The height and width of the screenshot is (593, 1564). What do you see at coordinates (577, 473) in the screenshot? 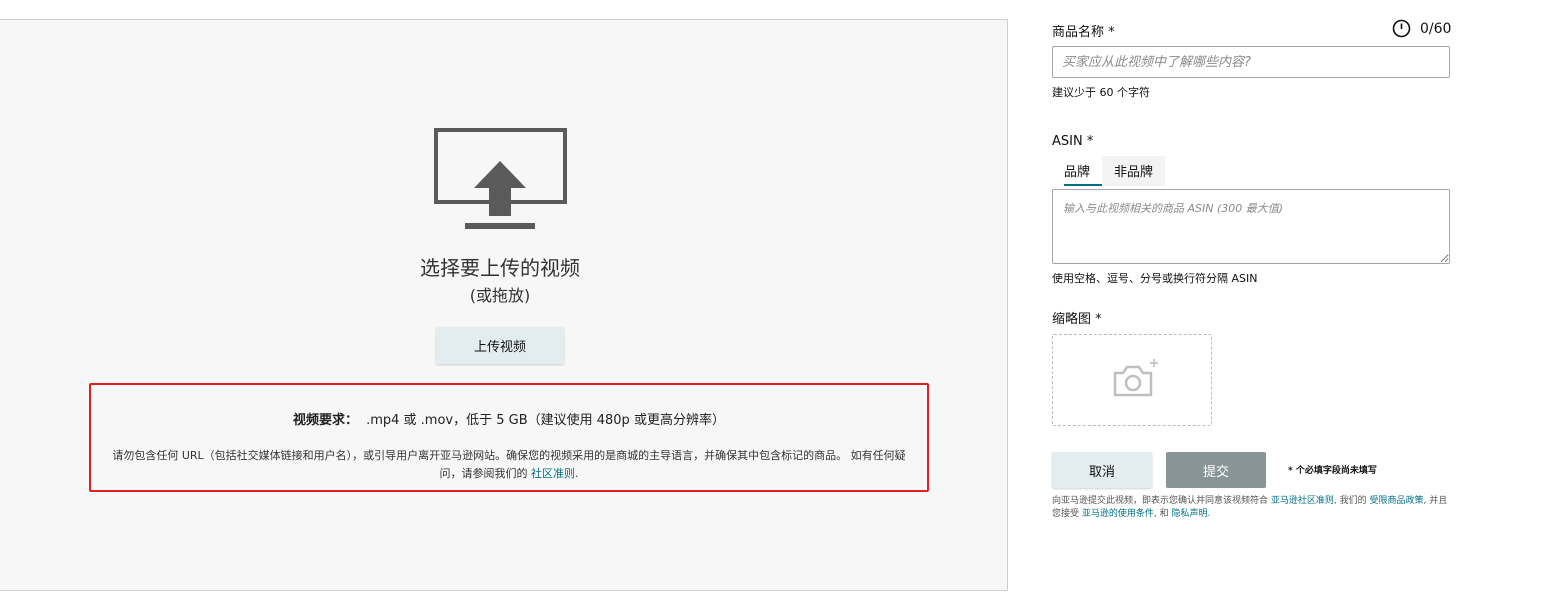
I see `requirements-note-end: .` at bounding box center [577, 473].